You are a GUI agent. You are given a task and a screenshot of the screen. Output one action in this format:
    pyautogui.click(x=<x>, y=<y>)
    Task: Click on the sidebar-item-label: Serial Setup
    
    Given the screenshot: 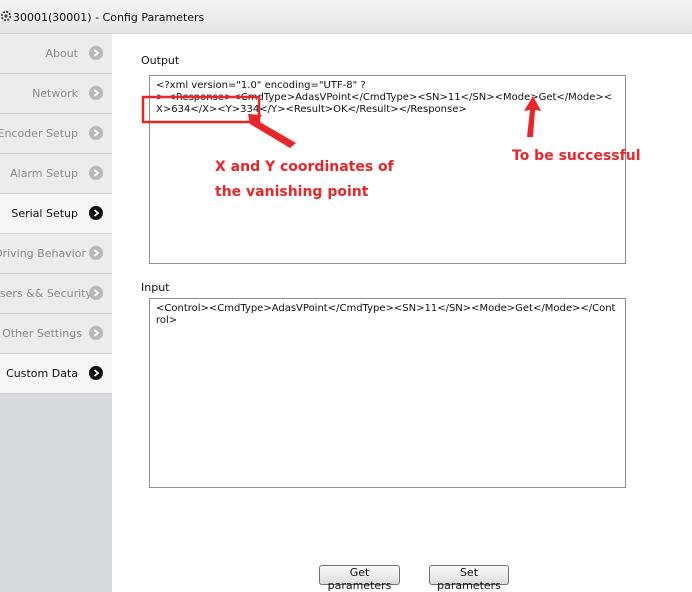 What is the action you would take?
    pyautogui.click(x=44, y=213)
    